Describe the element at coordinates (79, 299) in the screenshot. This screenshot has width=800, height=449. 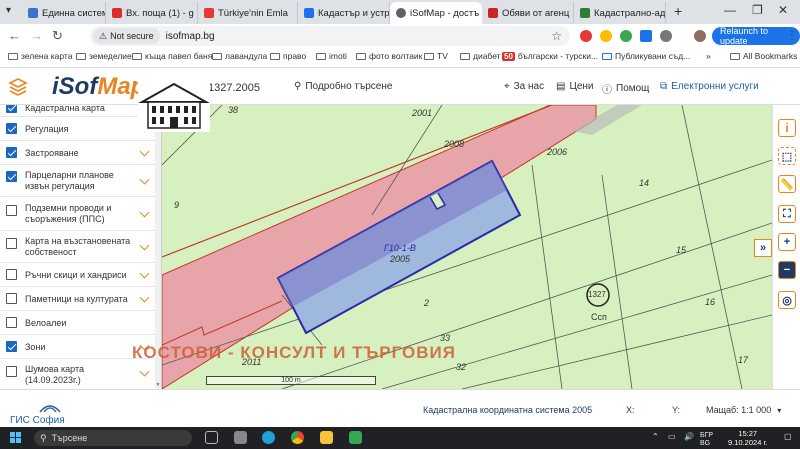
I see `layer-item: Паметници на културата` at that location.